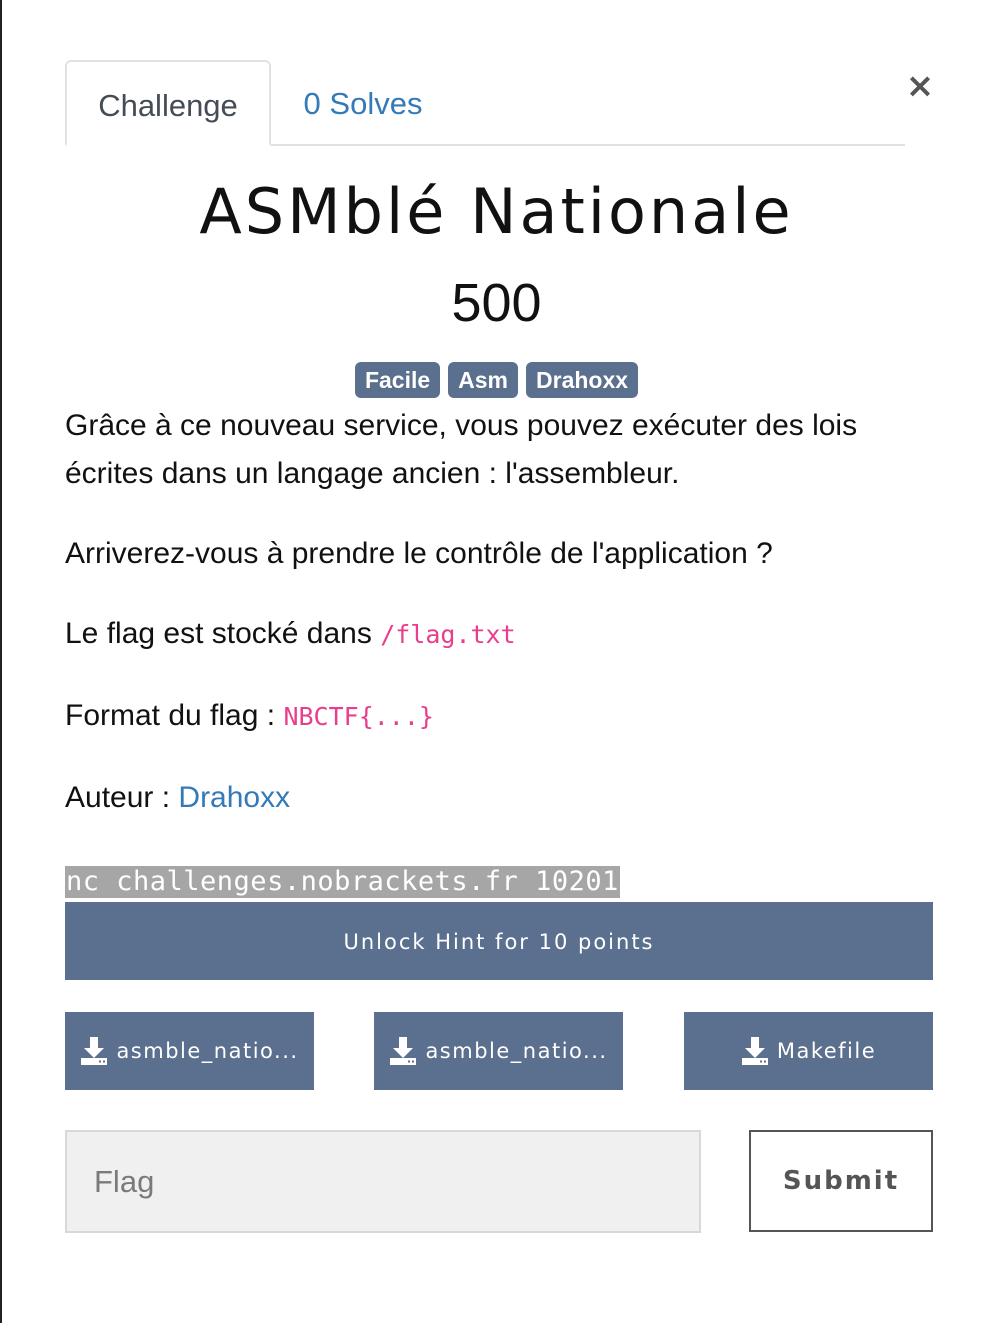 This screenshot has width=993, height=1323. Describe the element at coordinates (496, 303) in the screenshot. I see `challenge-points: 500` at that location.